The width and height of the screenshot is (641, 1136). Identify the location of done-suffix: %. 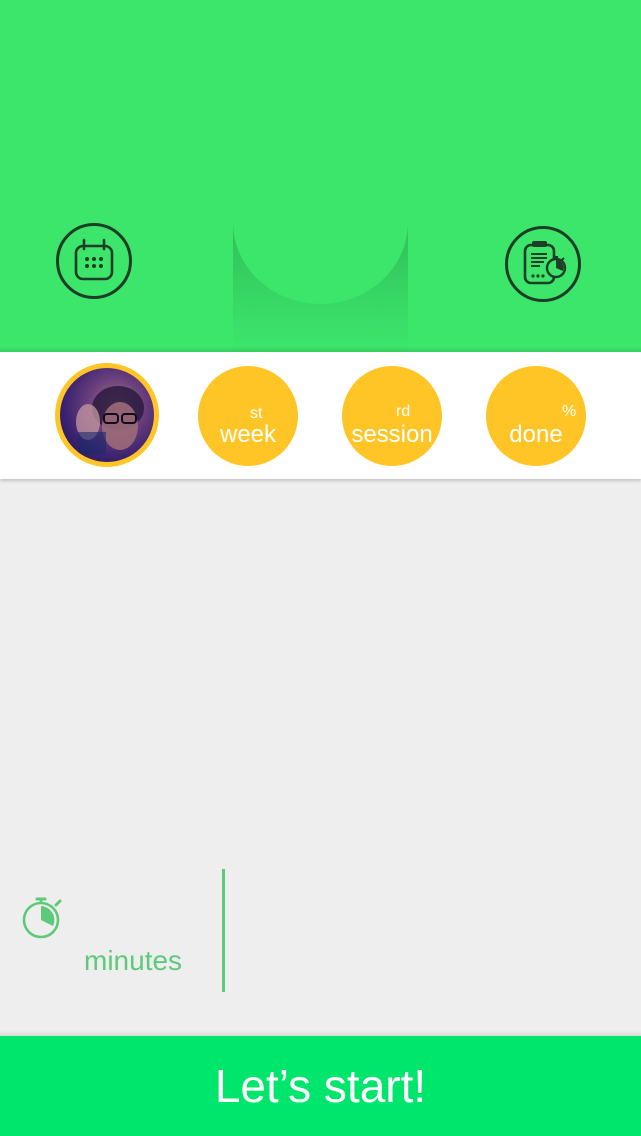
(569, 411).